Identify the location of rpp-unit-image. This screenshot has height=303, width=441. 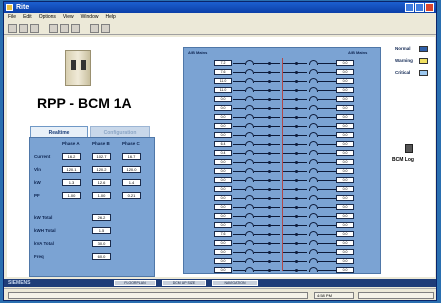
(78, 68).